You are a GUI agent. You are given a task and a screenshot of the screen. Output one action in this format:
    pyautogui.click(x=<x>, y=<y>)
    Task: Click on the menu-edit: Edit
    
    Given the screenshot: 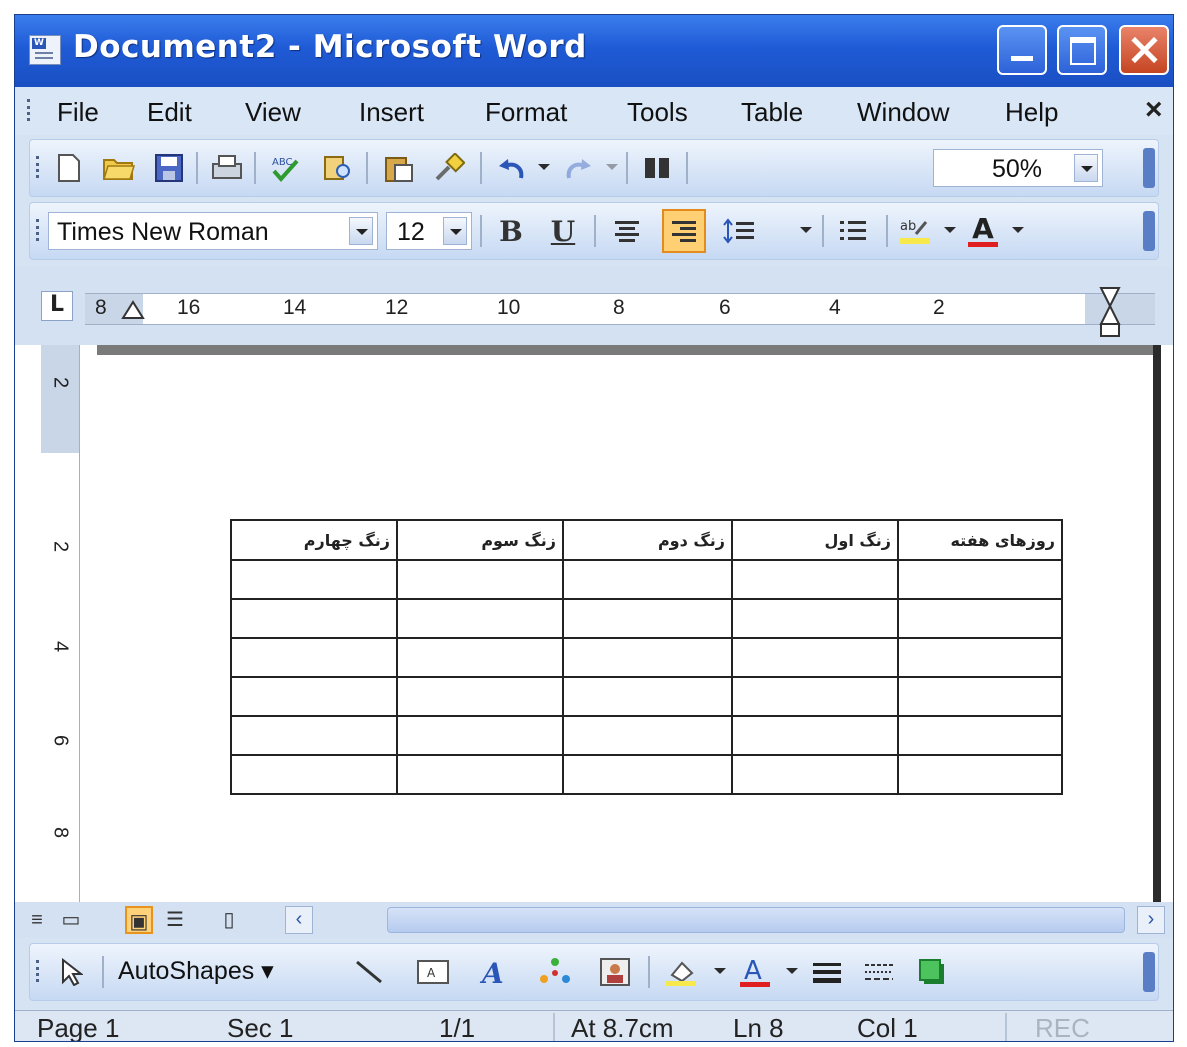 What is the action you would take?
    pyautogui.click(x=169, y=112)
    